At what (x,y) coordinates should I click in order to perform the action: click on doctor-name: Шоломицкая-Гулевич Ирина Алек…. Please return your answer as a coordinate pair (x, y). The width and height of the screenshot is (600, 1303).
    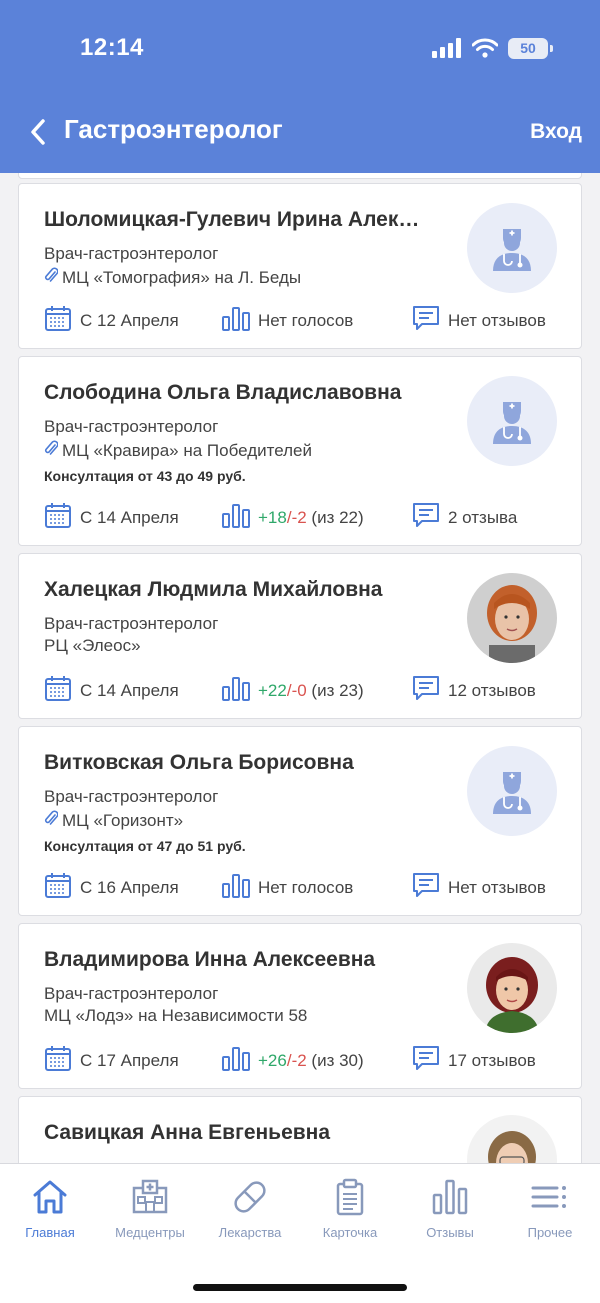
    Looking at the image, I should click on (232, 219).